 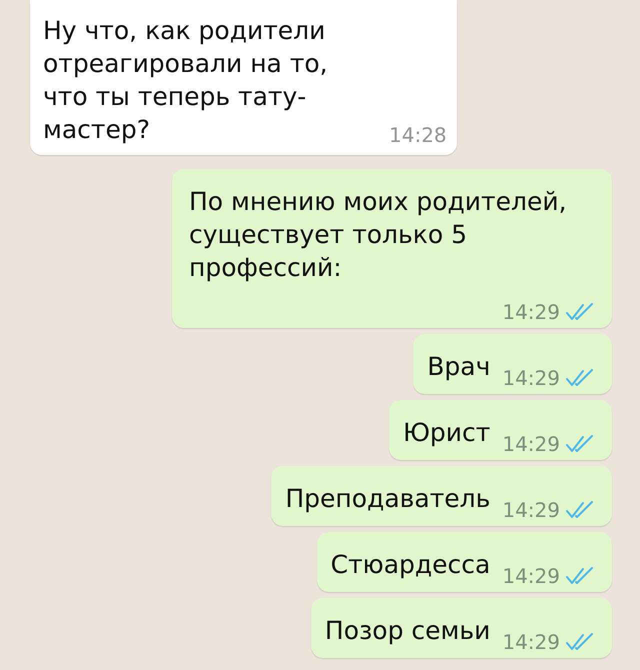 I want to click on message-text: Ну что, как родители отреагировали на то, что ты теперь тату-мастер?, so click(x=186, y=80).